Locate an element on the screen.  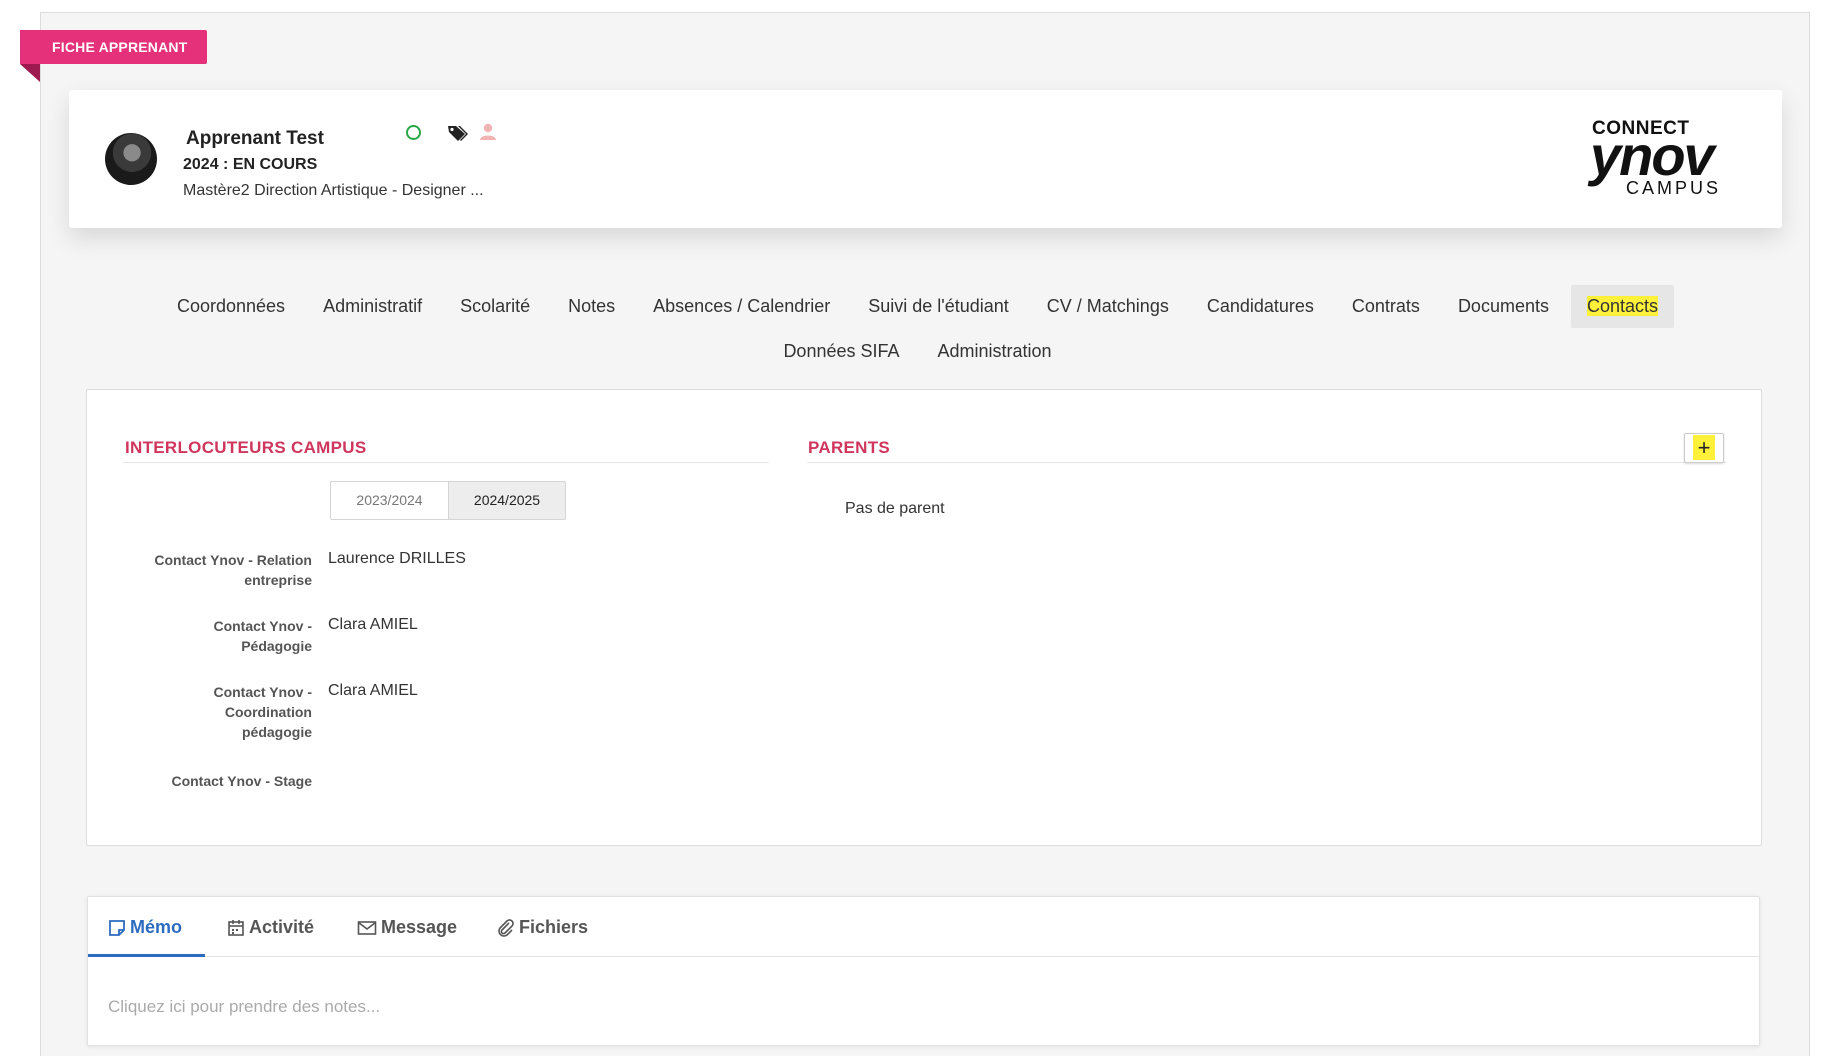
memo-note-icon is located at coordinates (117, 928).